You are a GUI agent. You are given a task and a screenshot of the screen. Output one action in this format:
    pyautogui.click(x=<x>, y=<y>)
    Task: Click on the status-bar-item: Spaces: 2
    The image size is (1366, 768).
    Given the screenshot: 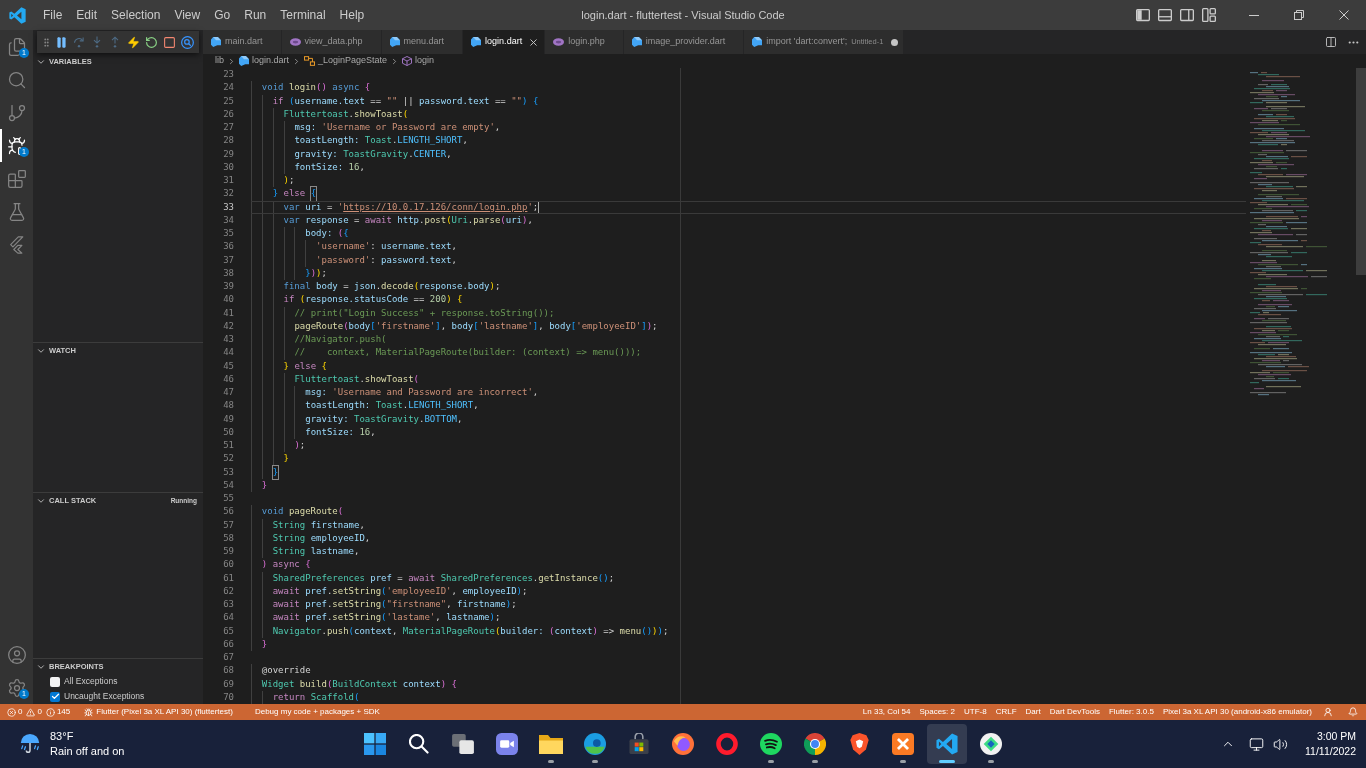 What is the action you would take?
    pyautogui.click(x=937, y=712)
    